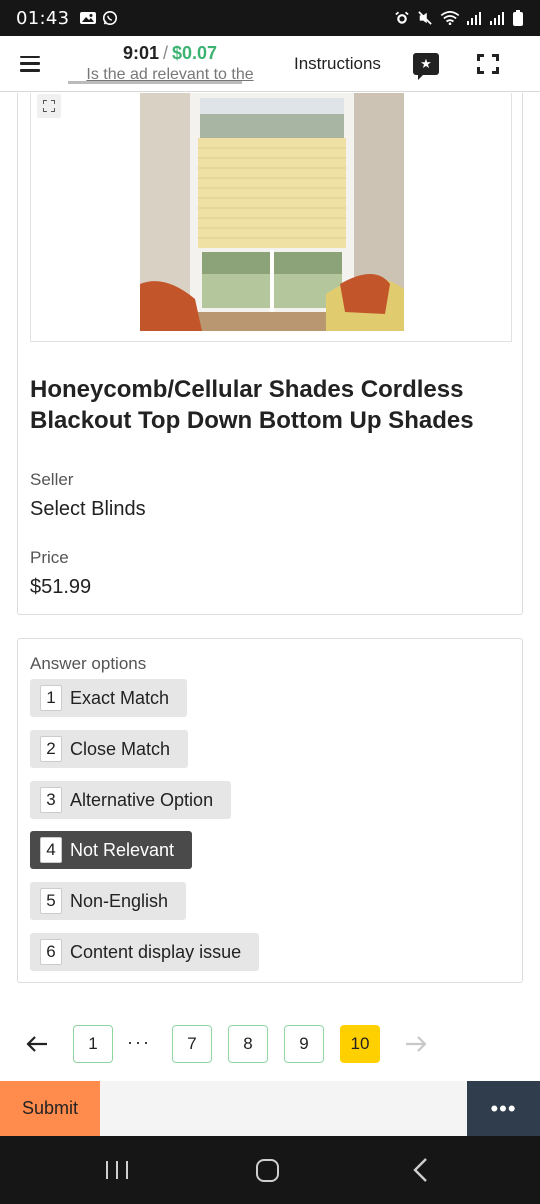 This screenshot has height=1204, width=540. I want to click on more-options-button: •••, so click(503, 1108).